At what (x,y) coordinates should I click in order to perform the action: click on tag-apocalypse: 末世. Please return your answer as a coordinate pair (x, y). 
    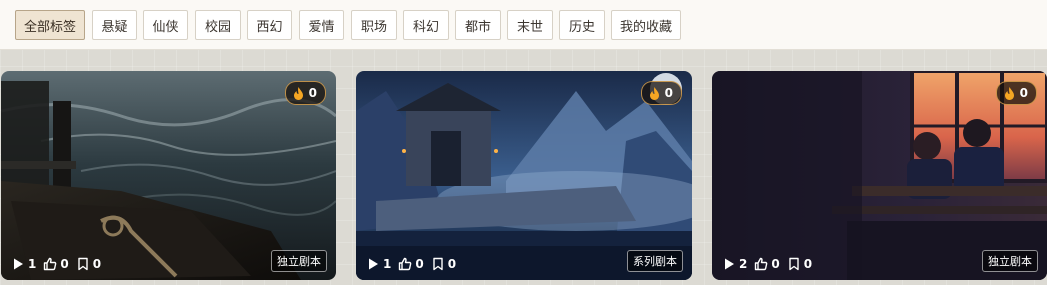
    Looking at the image, I should click on (530, 25).